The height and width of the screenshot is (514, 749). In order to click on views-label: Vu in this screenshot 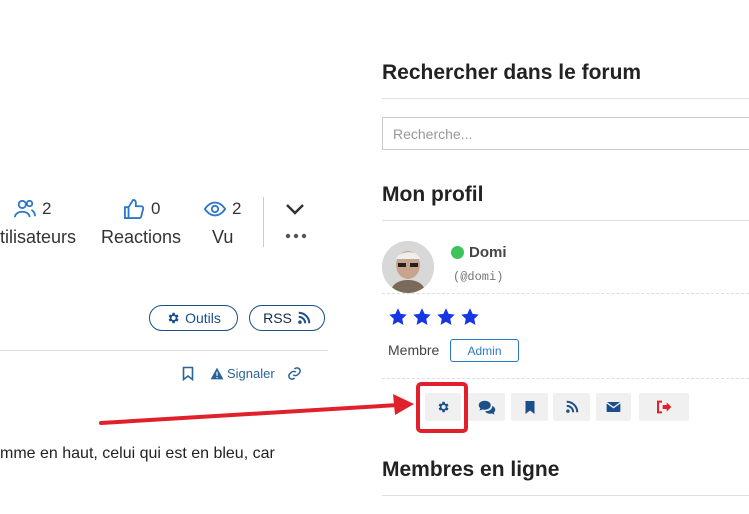, I will do `click(223, 237)`.